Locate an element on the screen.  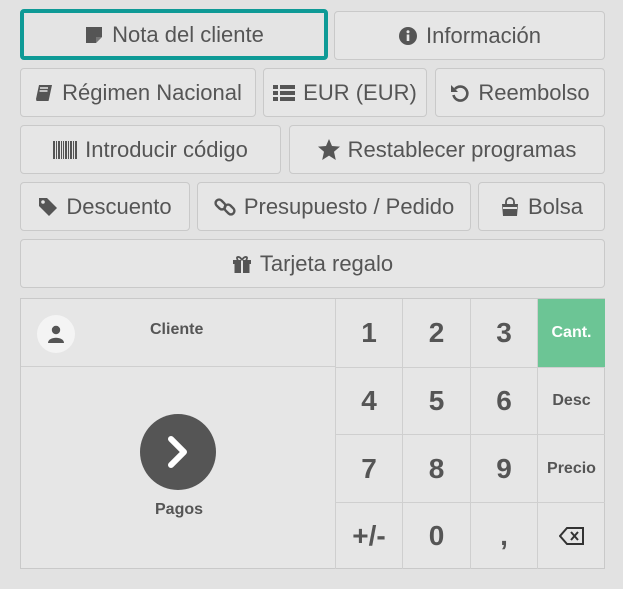
customer-label: Cliente is located at coordinates (177, 329).